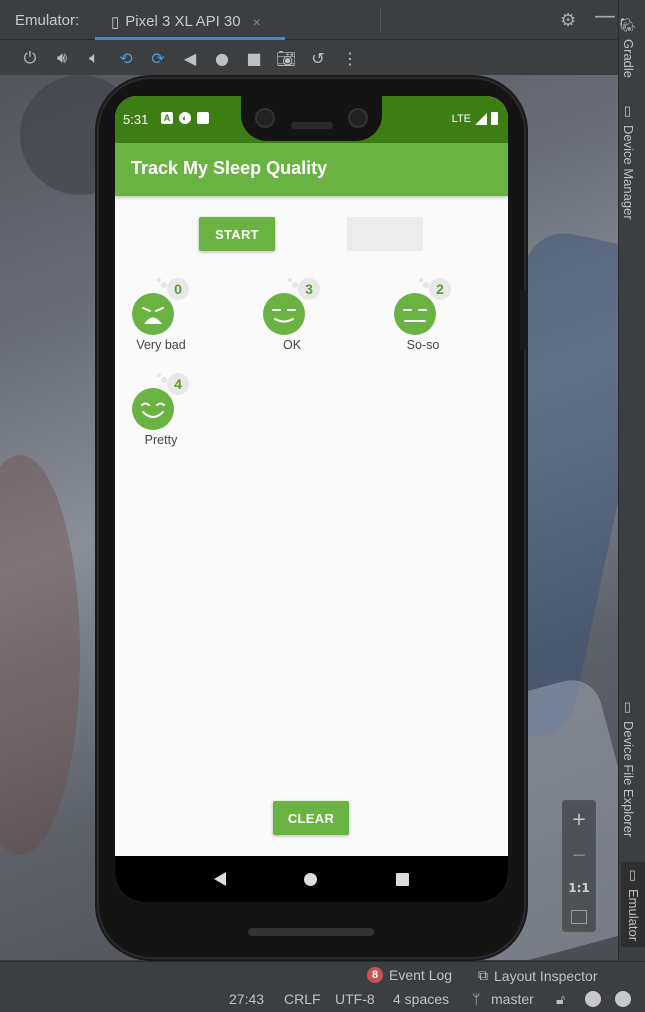 The width and height of the screenshot is (645, 1012). I want to click on status-notification-icons: A ◐, so click(185, 118).